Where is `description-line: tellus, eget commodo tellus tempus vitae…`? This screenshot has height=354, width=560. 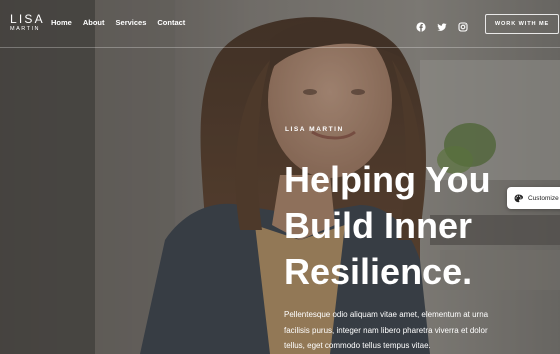 description-line: tellus, eget commodo tellus tempus vitae… is located at coordinates (357, 345).